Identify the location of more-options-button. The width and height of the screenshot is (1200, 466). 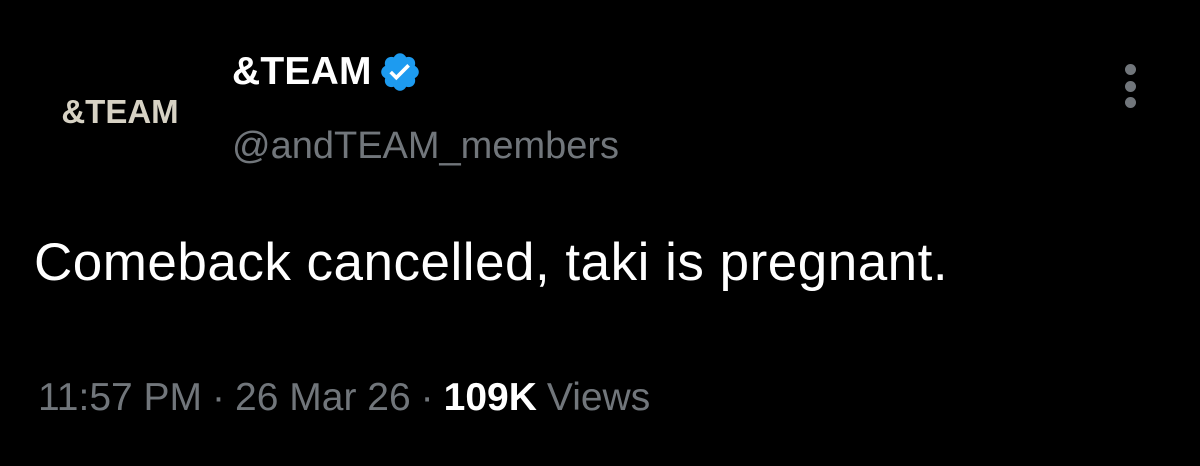
(1130, 86).